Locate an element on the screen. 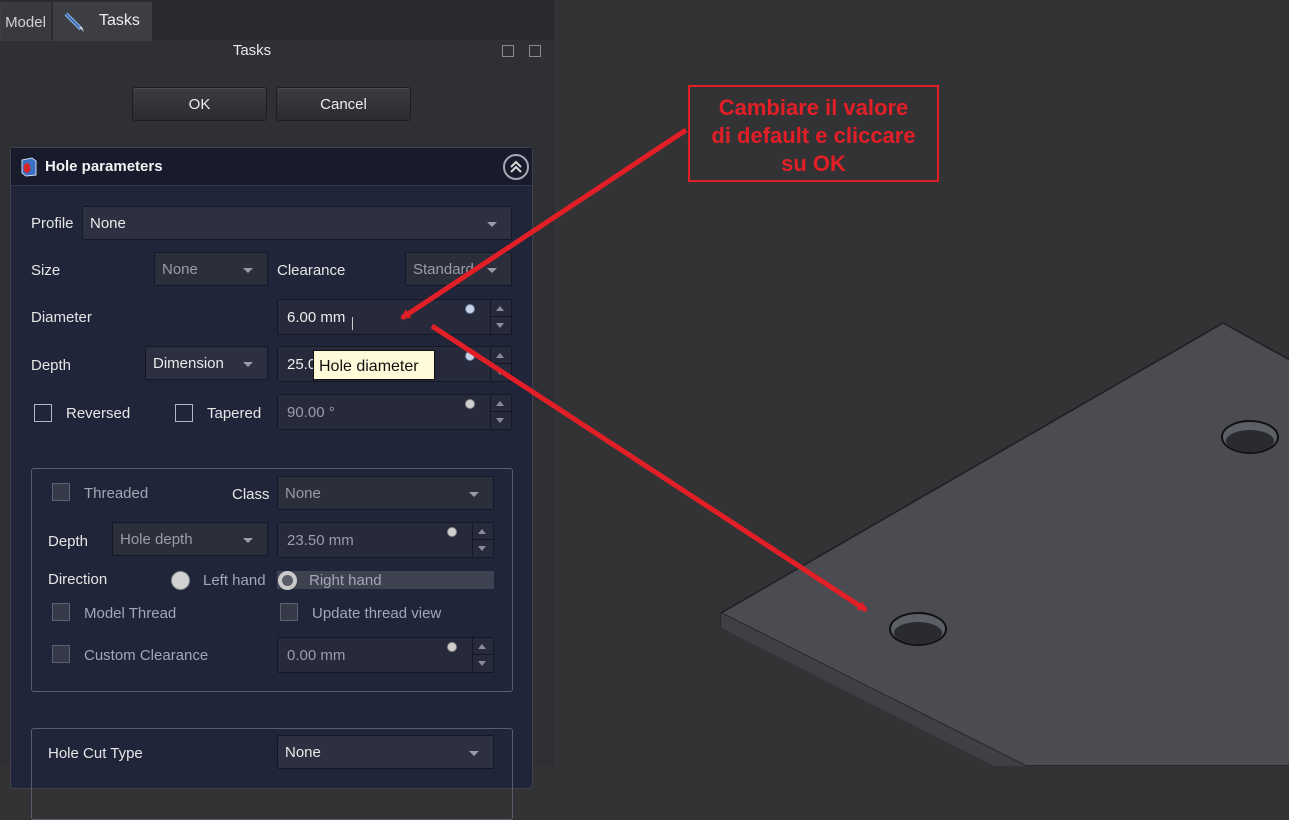 The image size is (1289, 820). thread-depth-type-value: Hole depth is located at coordinates (156, 539).